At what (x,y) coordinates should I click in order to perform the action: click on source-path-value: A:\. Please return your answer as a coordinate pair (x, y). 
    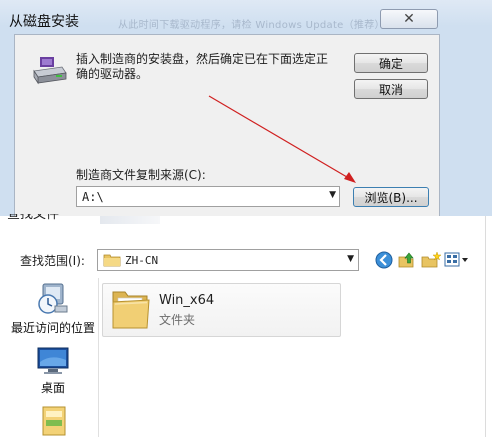
    Looking at the image, I should click on (93, 197).